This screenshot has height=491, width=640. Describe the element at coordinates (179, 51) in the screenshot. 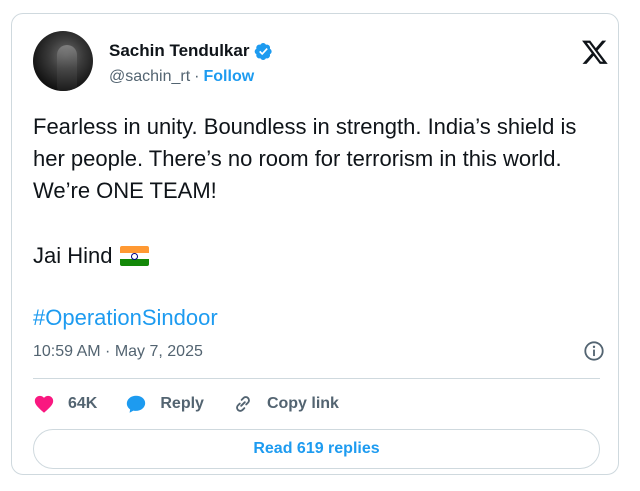

I see `author-name: Sachin Tendulkar` at that location.